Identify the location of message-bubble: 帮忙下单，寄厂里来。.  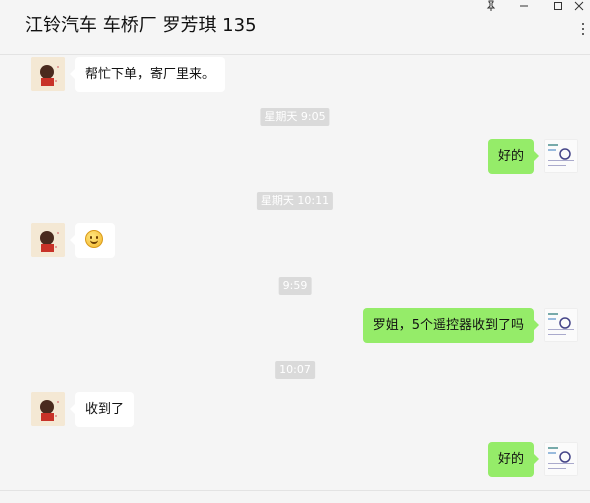
(147, 74).